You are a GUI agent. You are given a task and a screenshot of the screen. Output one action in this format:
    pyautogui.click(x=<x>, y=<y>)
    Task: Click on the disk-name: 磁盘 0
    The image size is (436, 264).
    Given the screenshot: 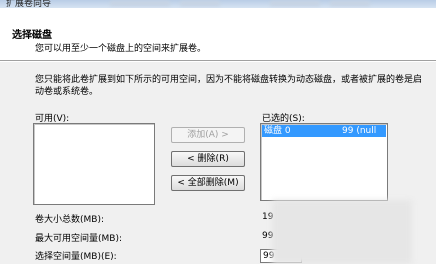 What is the action you would take?
    pyautogui.click(x=277, y=131)
    